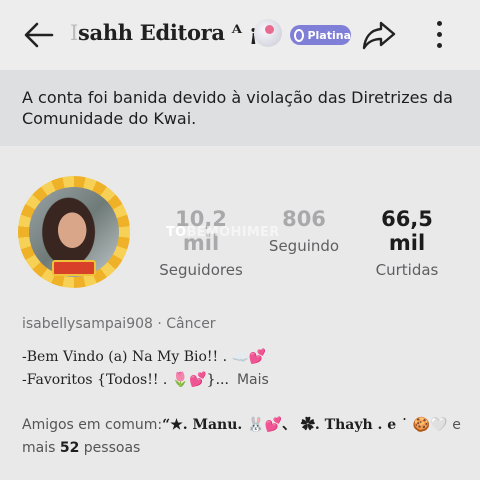 The width and height of the screenshot is (480, 480). What do you see at coordinates (74, 232) in the screenshot?
I see `avatar` at bounding box center [74, 232].